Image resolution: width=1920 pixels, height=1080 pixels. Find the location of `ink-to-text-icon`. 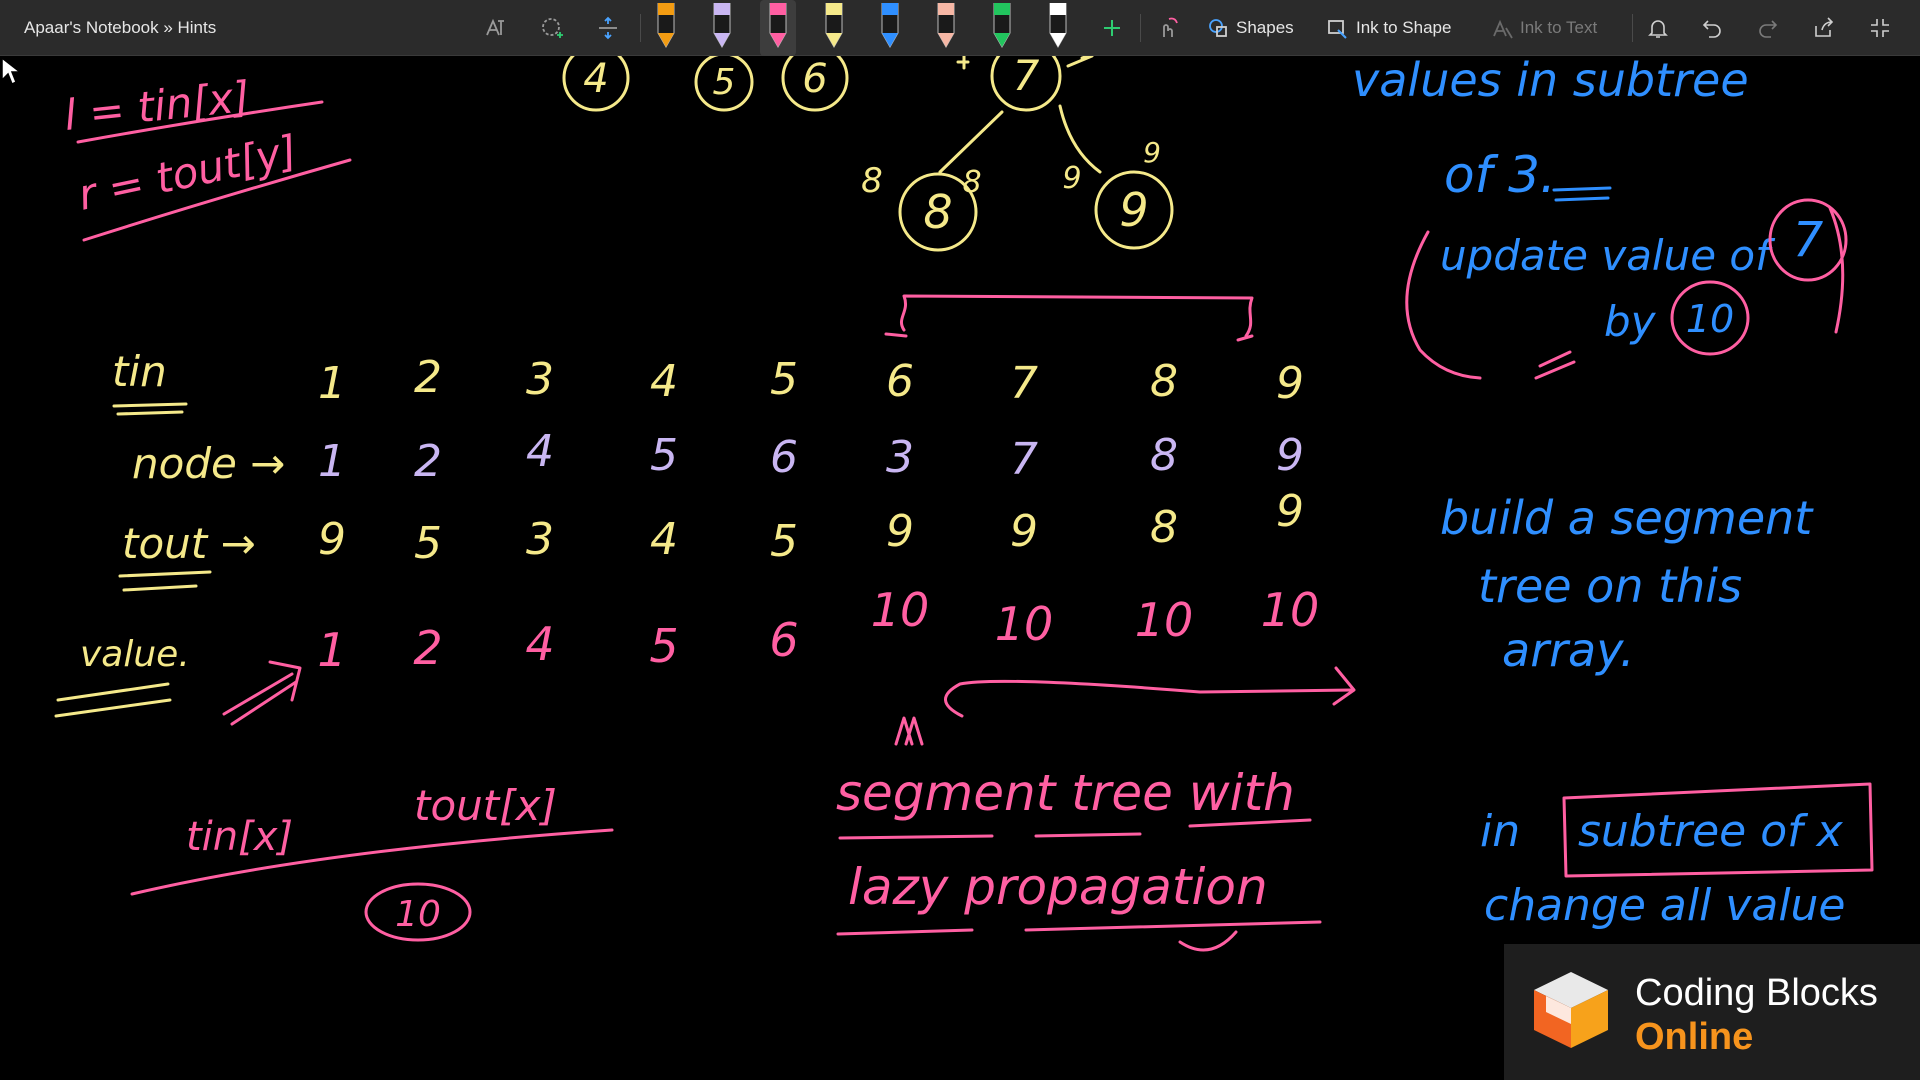

ink-to-text-icon is located at coordinates (1503, 29).